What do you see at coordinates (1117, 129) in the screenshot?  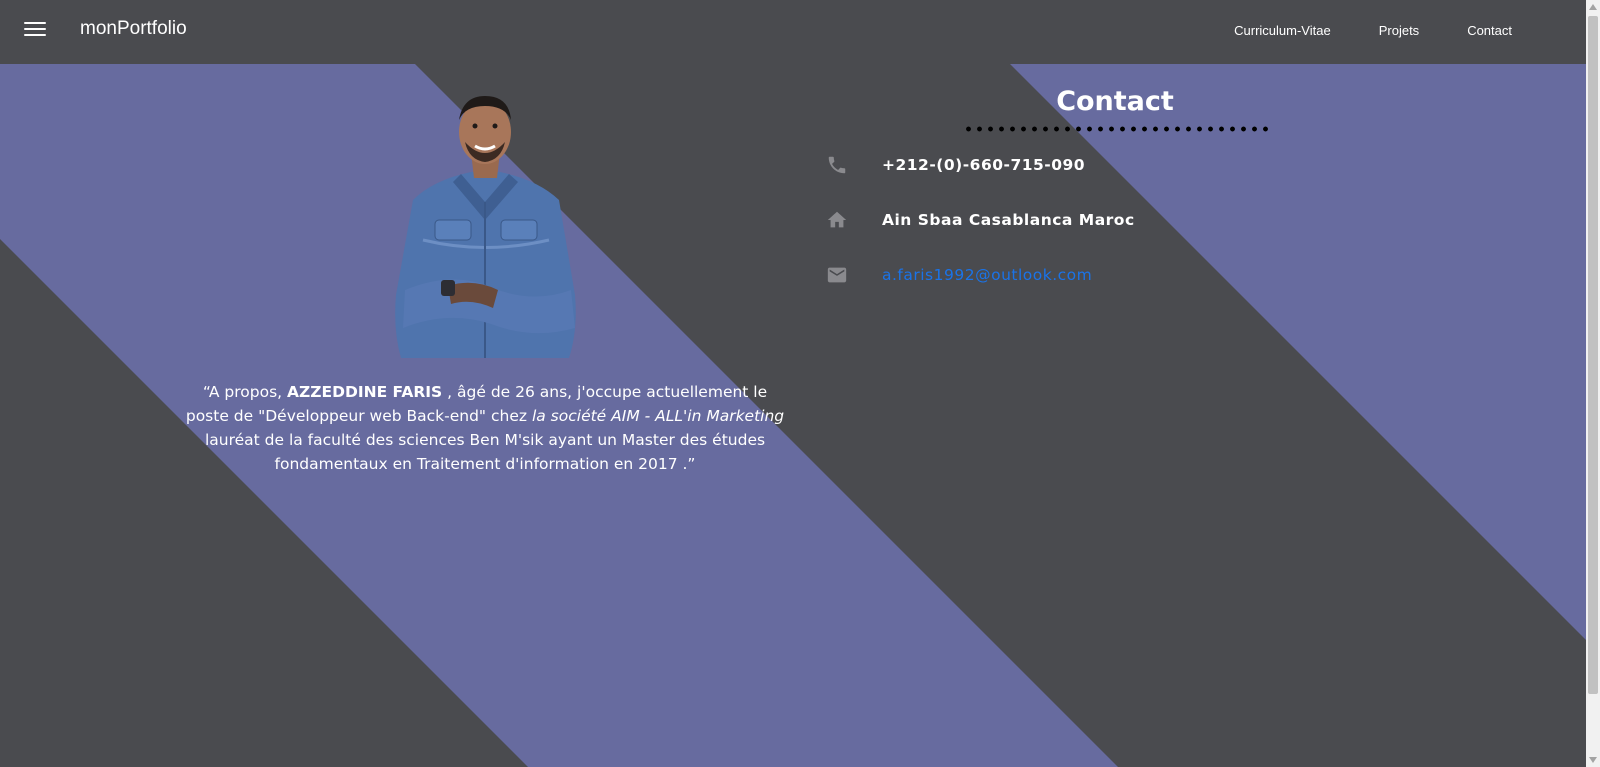 I see `dotted-divider` at bounding box center [1117, 129].